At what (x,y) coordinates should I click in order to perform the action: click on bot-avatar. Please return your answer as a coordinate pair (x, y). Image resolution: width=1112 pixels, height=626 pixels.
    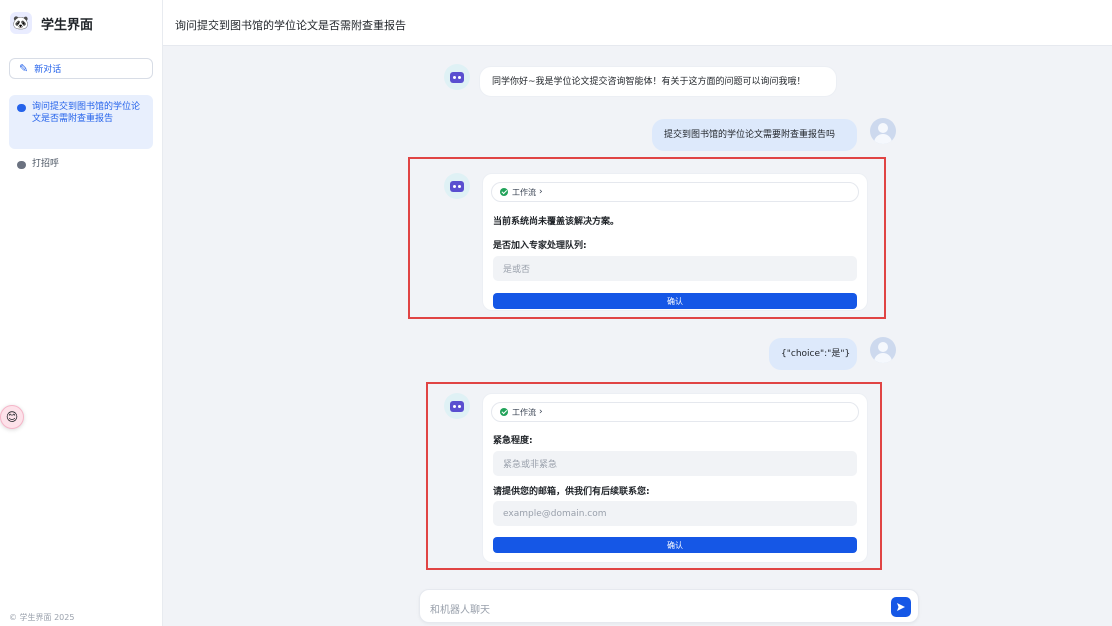
    Looking at the image, I should click on (457, 77).